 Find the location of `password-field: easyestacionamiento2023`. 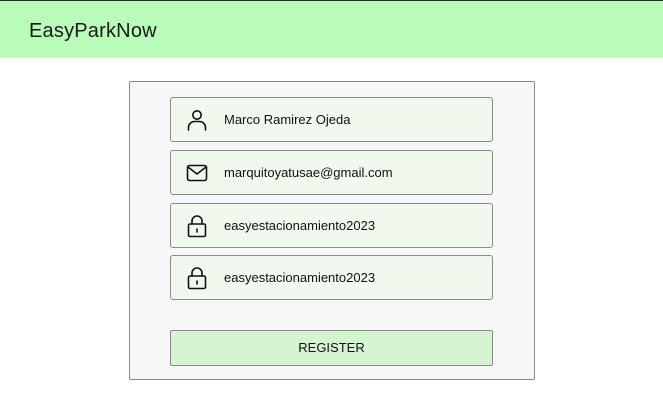

password-field: easyestacionamiento2023 is located at coordinates (331, 225).